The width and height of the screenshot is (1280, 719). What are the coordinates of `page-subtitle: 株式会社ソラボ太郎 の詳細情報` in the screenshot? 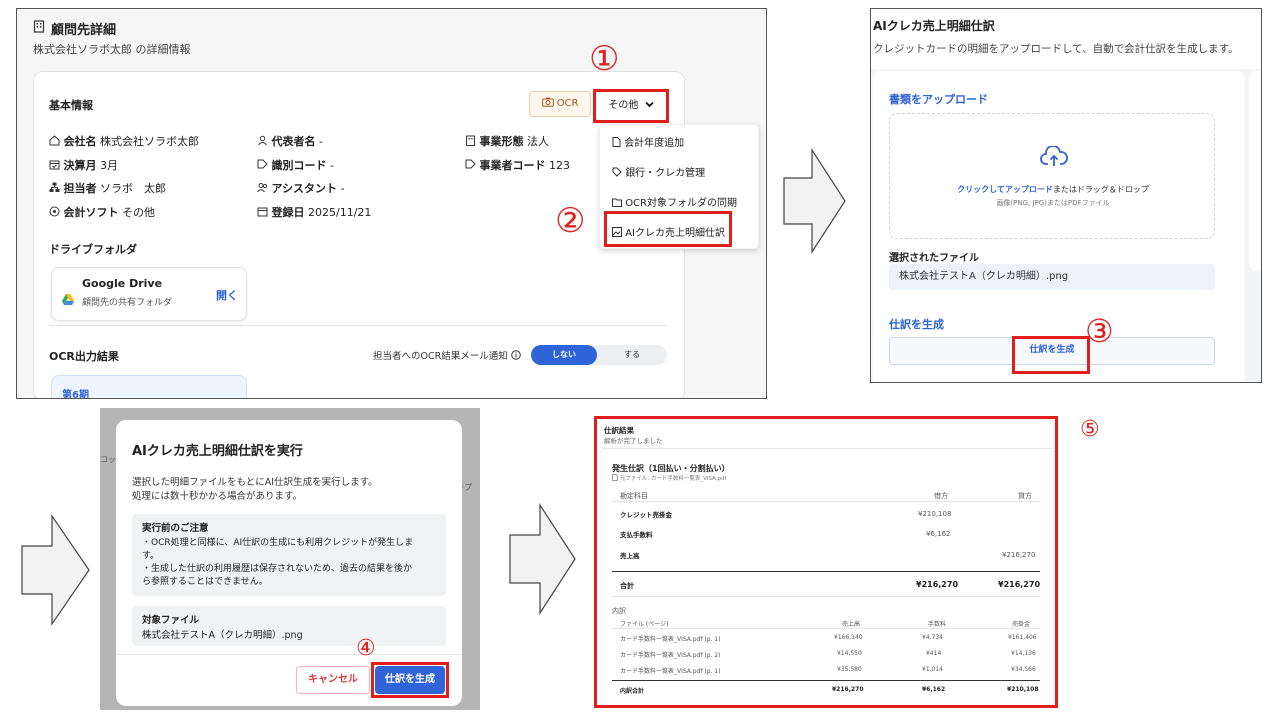 It's located at (112, 49).